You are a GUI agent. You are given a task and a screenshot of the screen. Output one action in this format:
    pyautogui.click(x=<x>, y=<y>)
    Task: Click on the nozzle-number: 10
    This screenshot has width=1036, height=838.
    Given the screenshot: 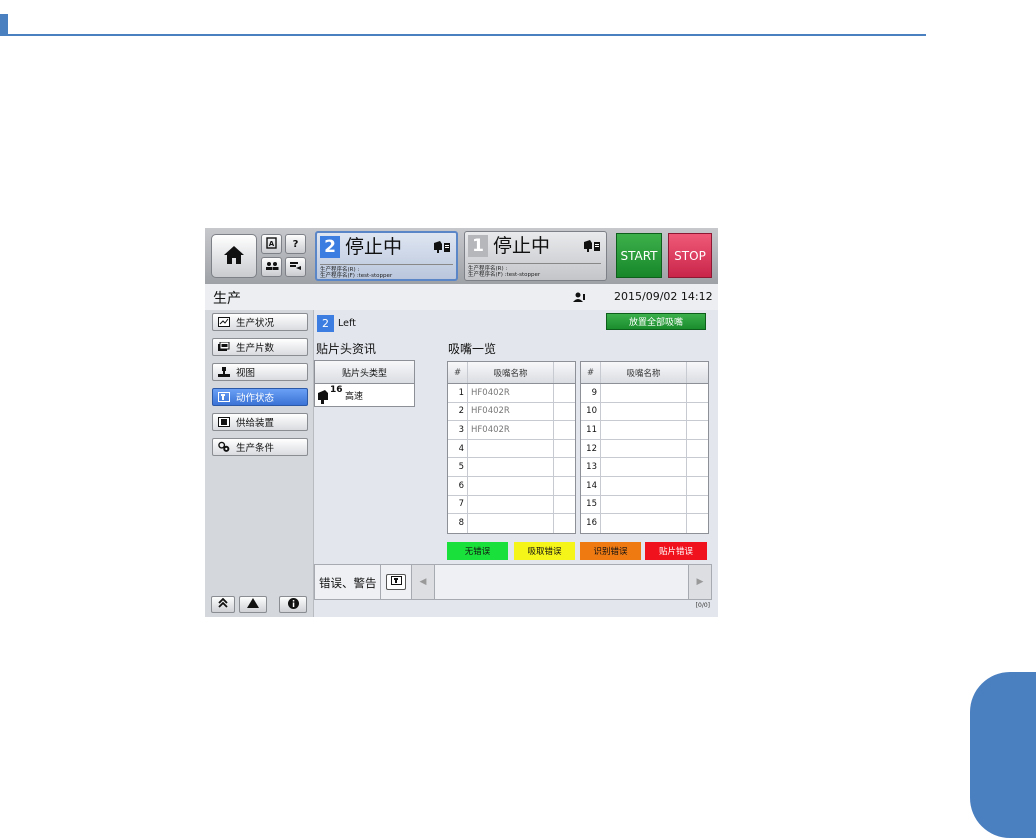 What is the action you would take?
    pyautogui.click(x=591, y=411)
    